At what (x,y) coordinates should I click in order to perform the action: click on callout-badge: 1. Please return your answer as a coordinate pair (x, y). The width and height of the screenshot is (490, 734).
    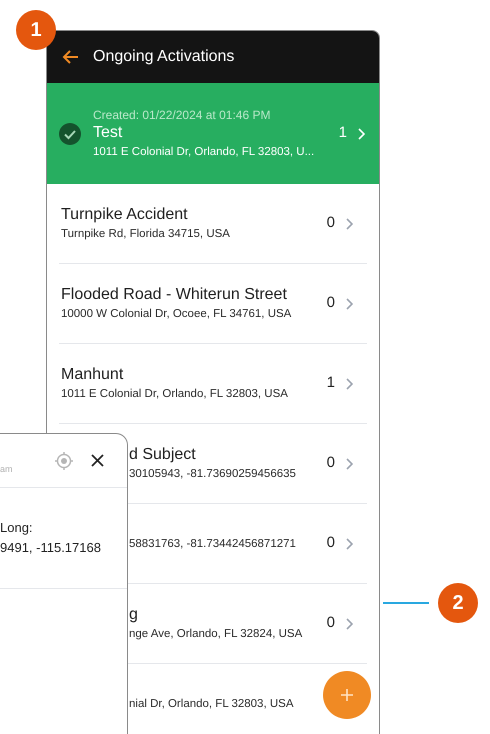
    Looking at the image, I should click on (36, 30).